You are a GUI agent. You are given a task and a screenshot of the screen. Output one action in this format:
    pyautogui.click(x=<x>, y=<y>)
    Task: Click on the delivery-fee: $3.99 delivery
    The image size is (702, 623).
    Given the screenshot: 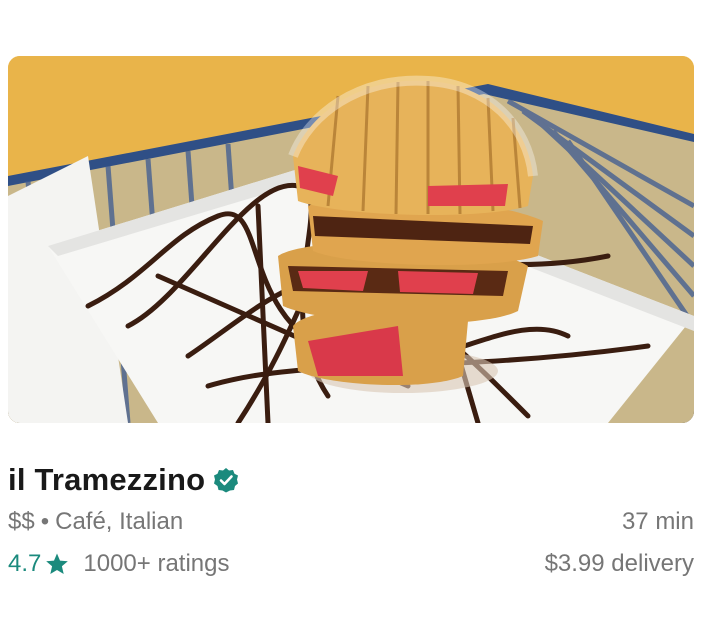 What is the action you would take?
    pyautogui.click(x=619, y=563)
    